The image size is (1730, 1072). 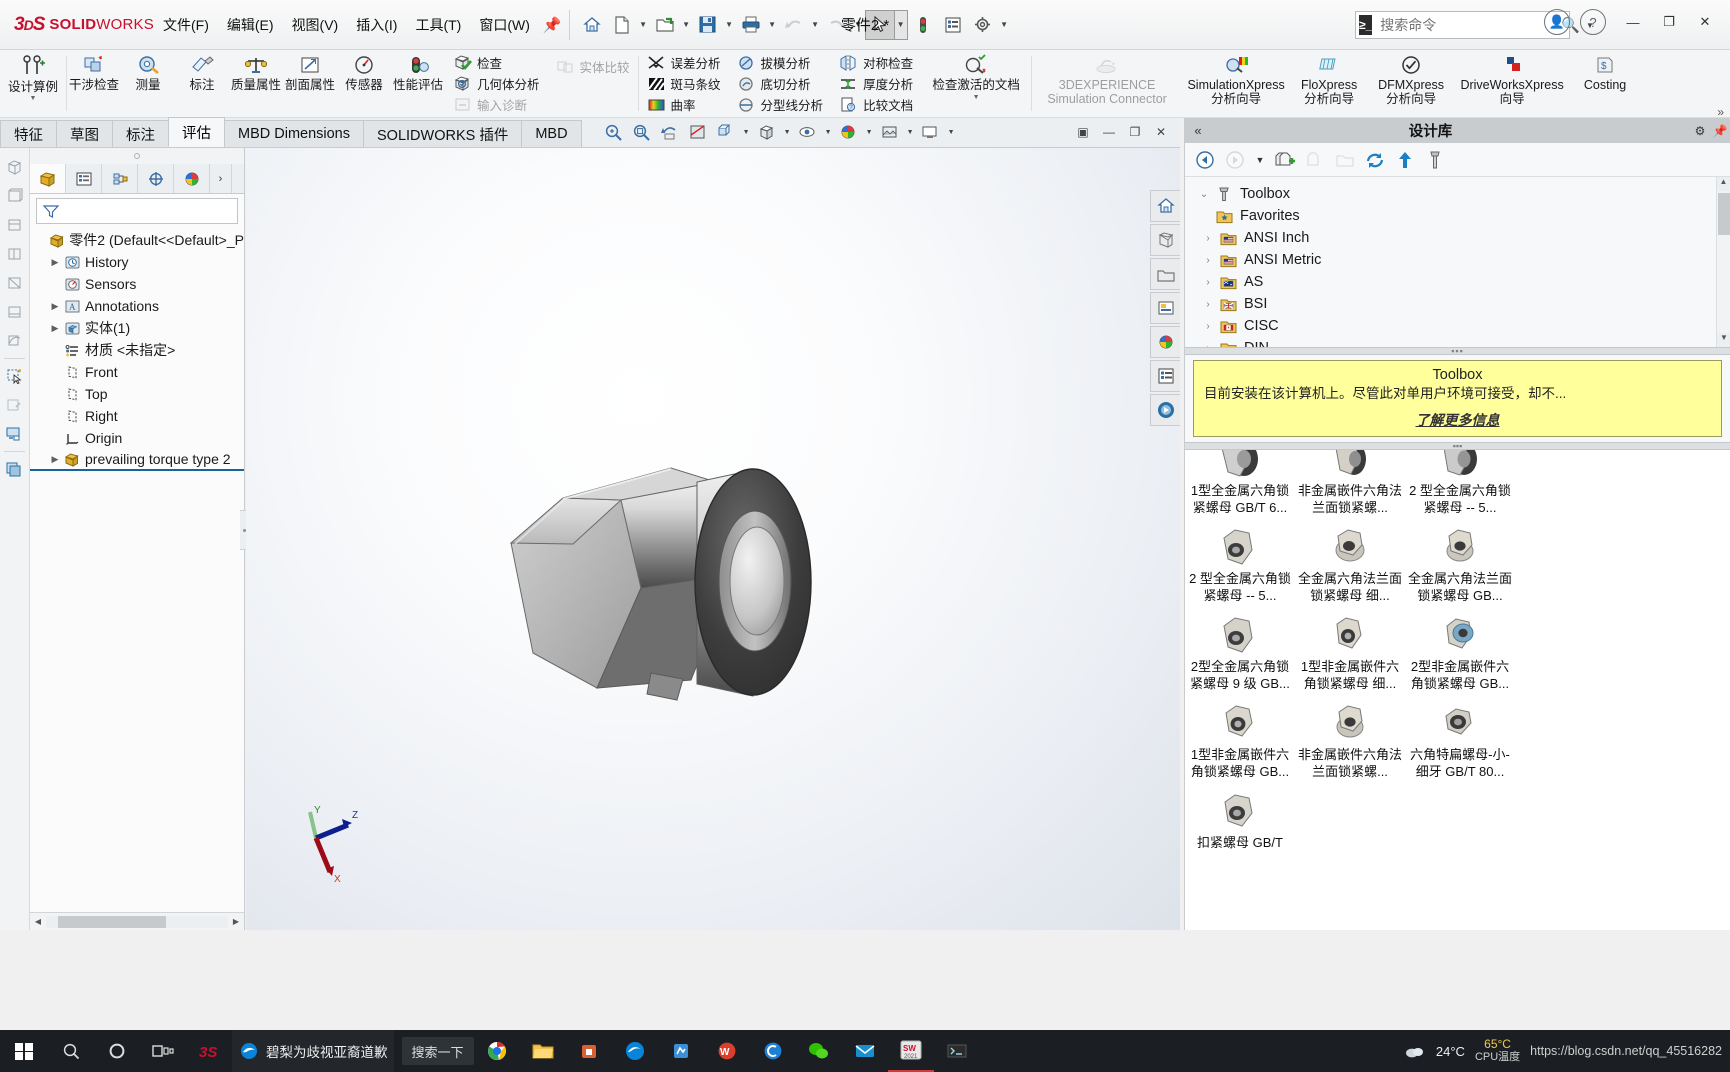 What do you see at coordinates (1457, 326) in the screenshot?
I see `dlib-node-cisc: › CISC` at bounding box center [1457, 326].